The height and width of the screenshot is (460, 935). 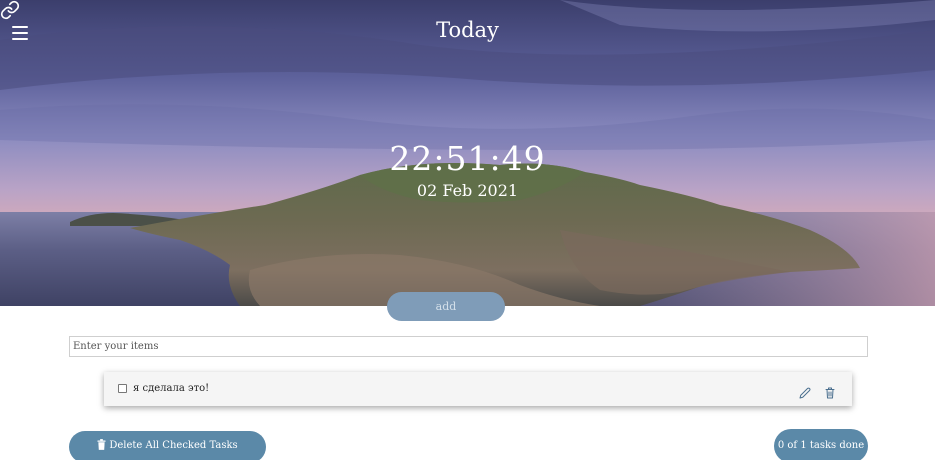 What do you see at coordinates (122, 388) in the screenshot?
I see `task-checkbox` at bounding box center [122, 388].